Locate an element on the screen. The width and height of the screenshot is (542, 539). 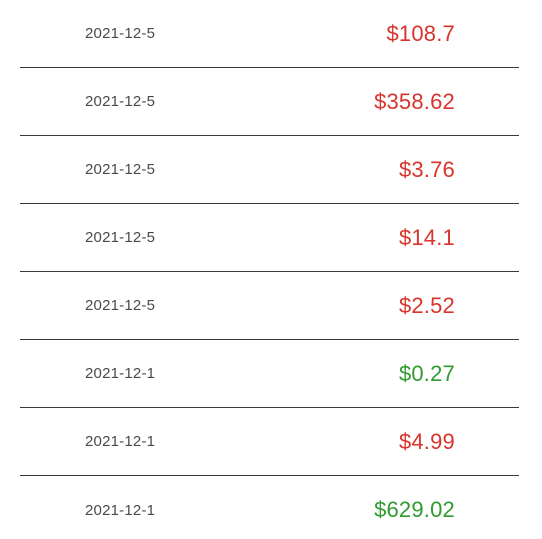
transaction-amount: $0.27 is located at coordinates (426, 373).